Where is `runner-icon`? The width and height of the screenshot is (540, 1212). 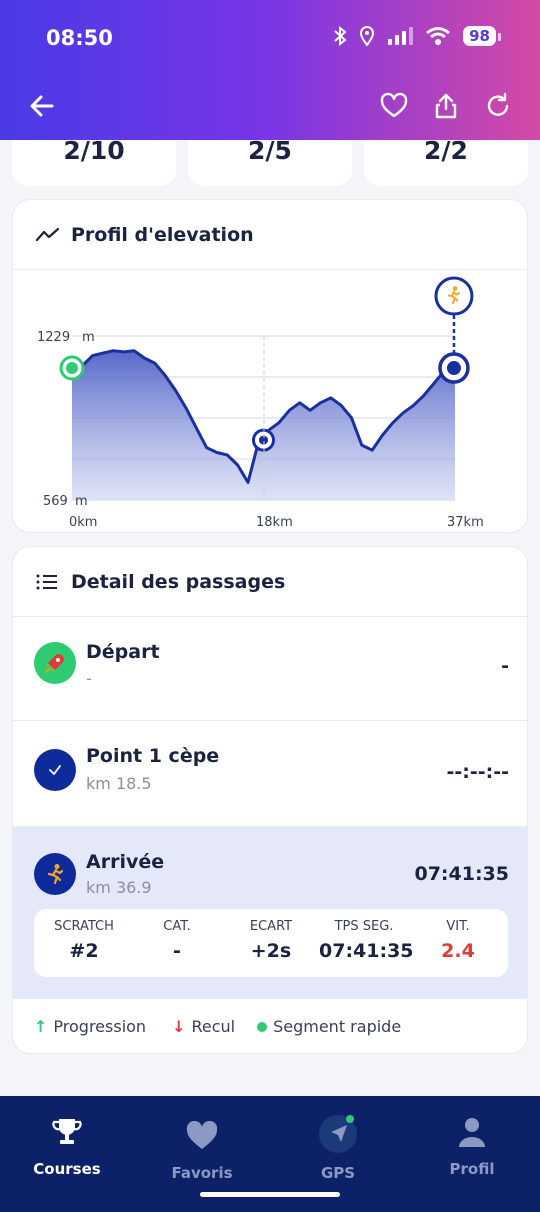
runner-icon is located at coordinates (55, 874).